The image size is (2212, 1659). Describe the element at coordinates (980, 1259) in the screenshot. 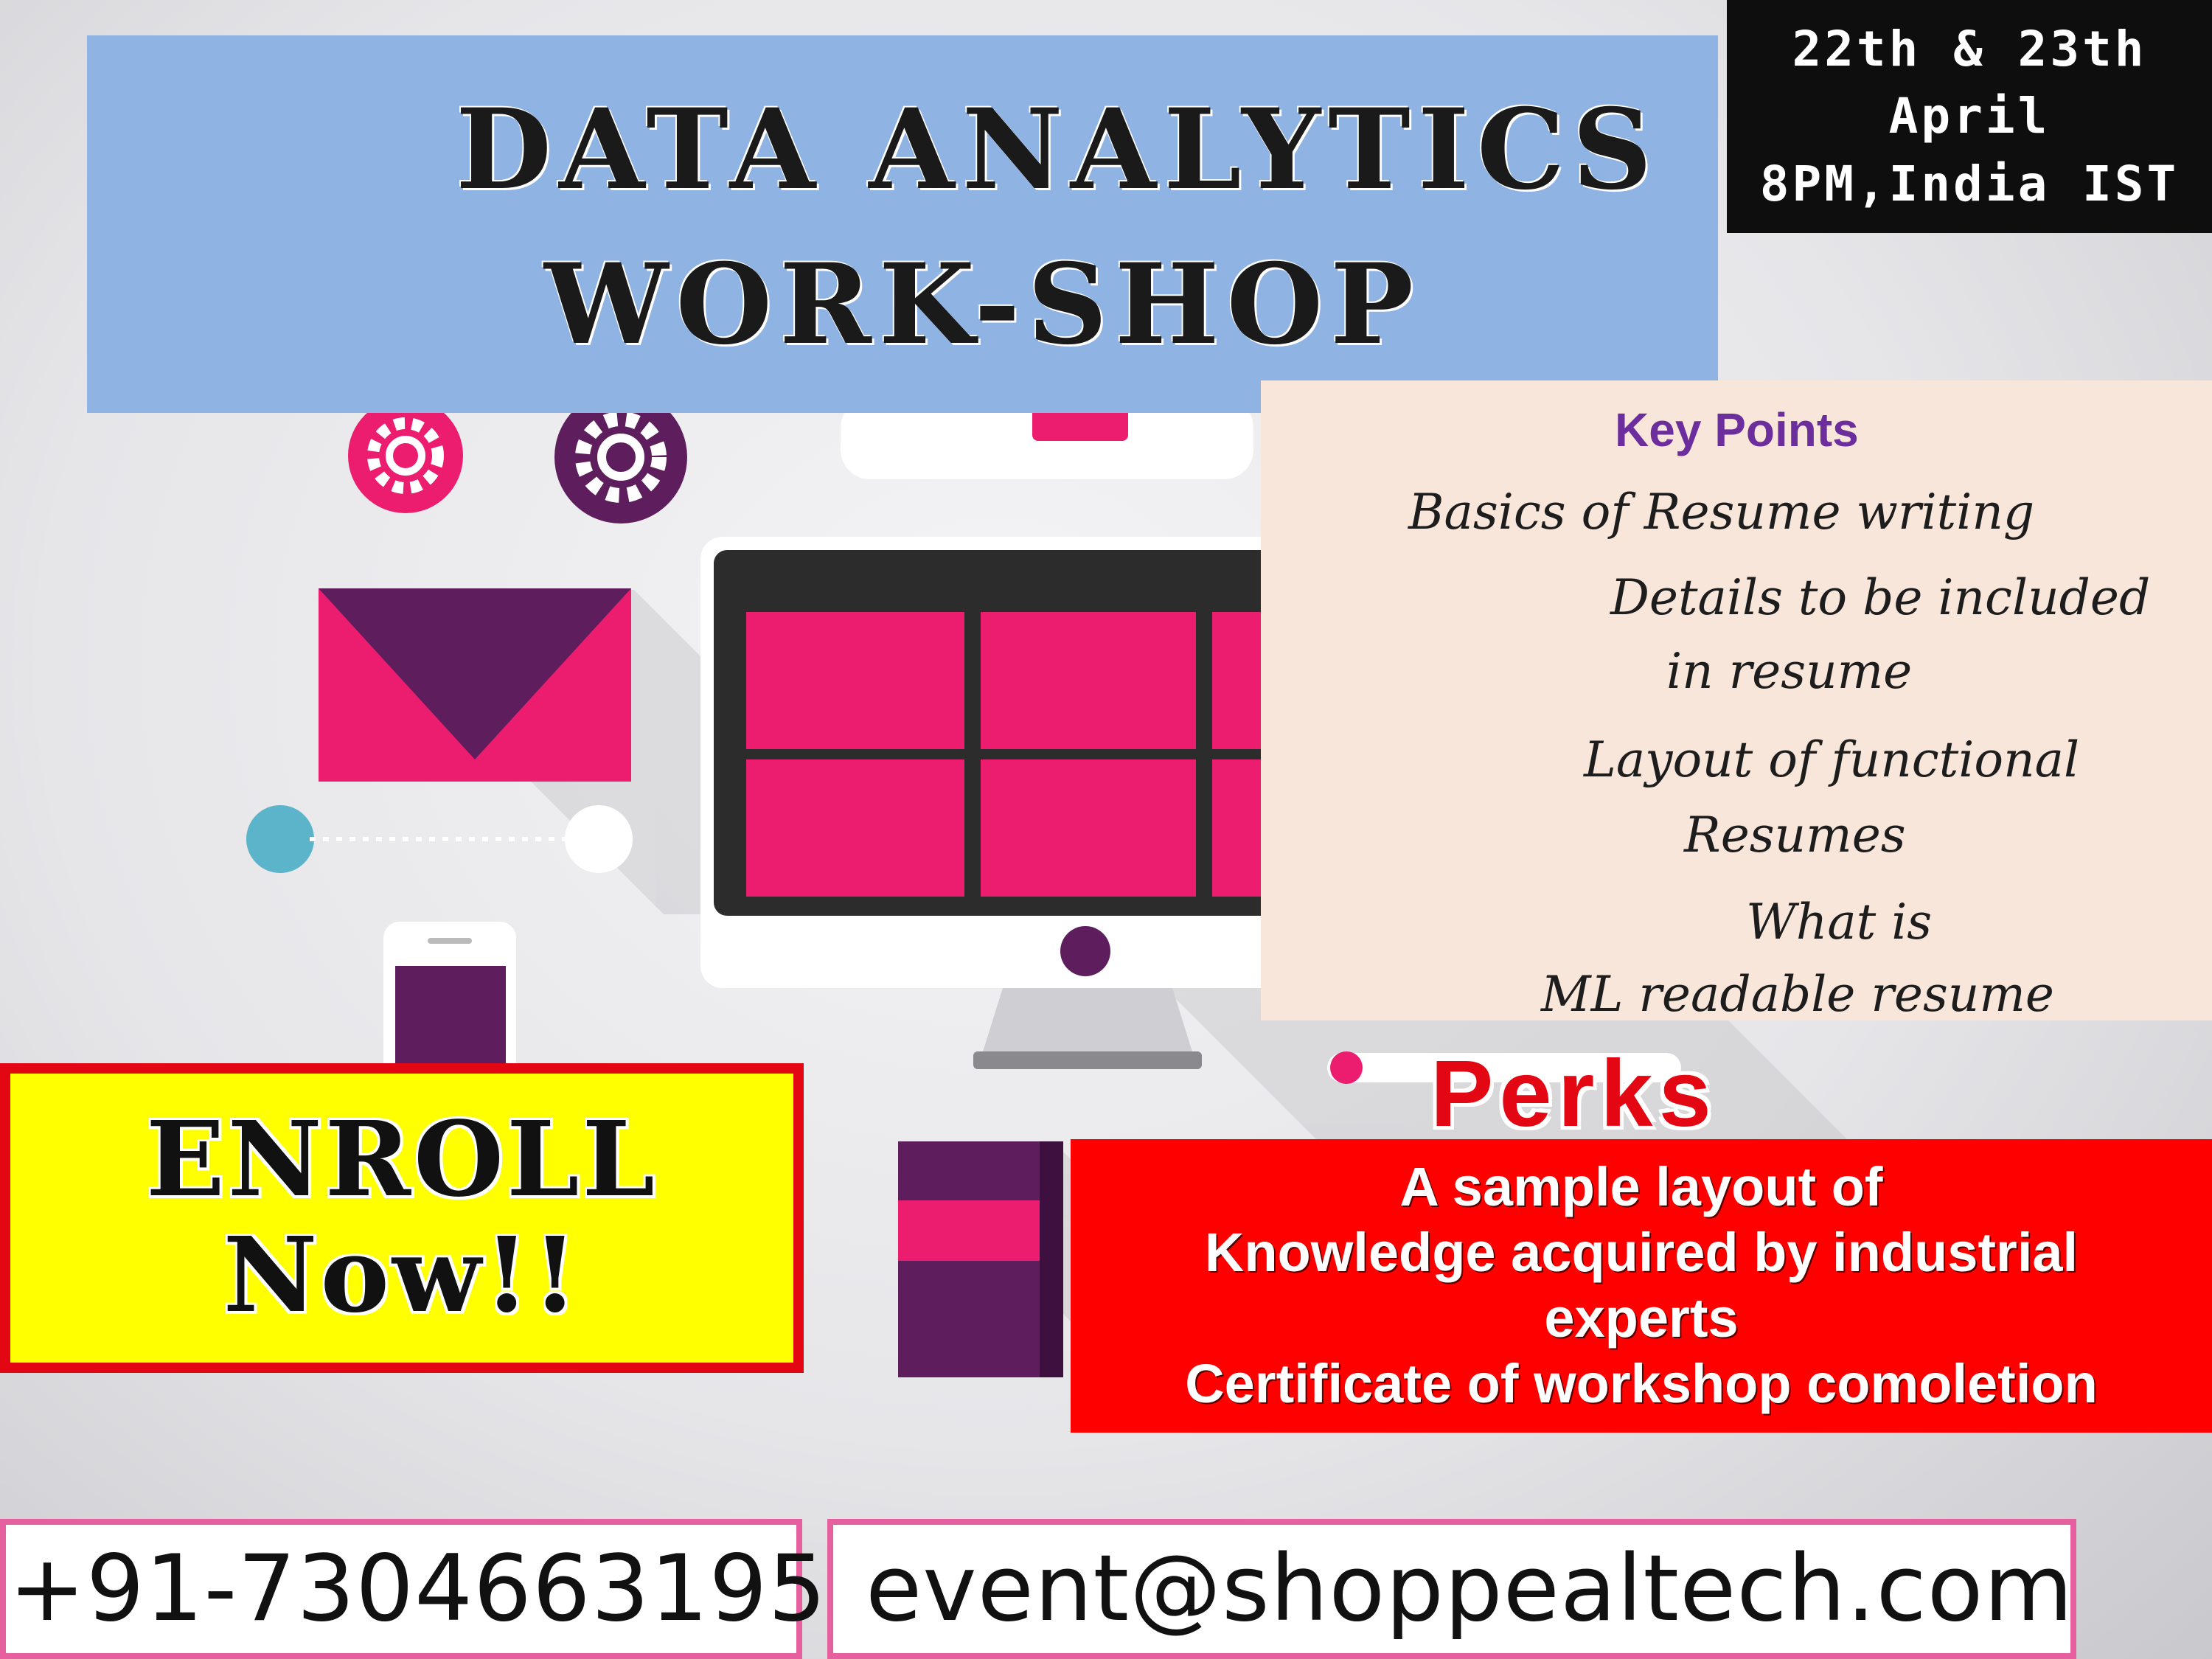

I see `book-graphic` at that location.